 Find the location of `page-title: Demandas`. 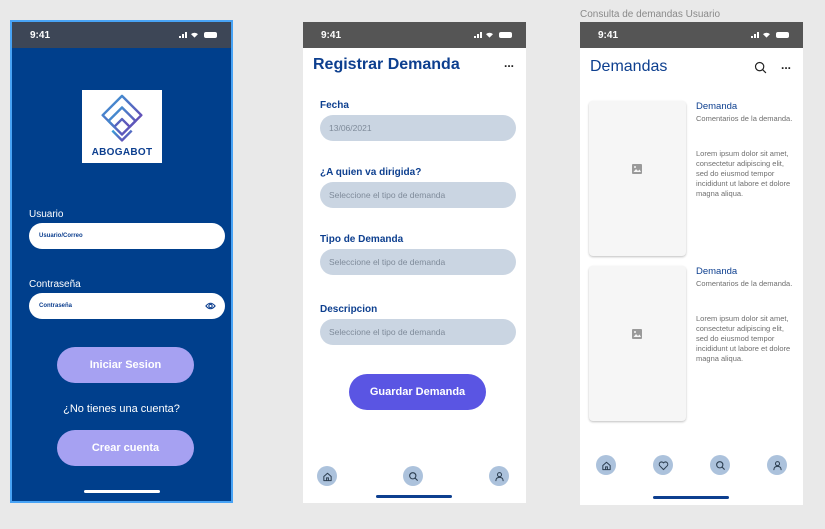

page-title: Demandas is located at coordinates (629, 66).